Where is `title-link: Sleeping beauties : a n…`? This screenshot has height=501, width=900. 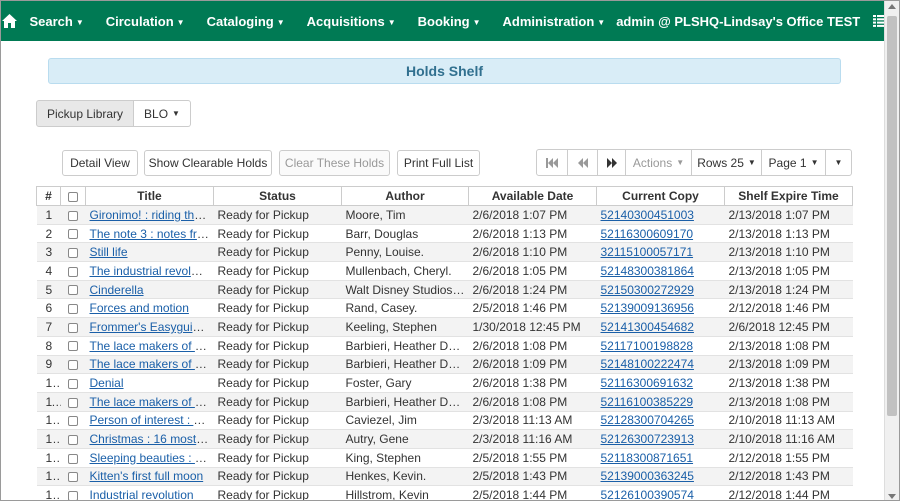
title-link: Sleeping beauties : a n… is located at coordinates (152, 458).